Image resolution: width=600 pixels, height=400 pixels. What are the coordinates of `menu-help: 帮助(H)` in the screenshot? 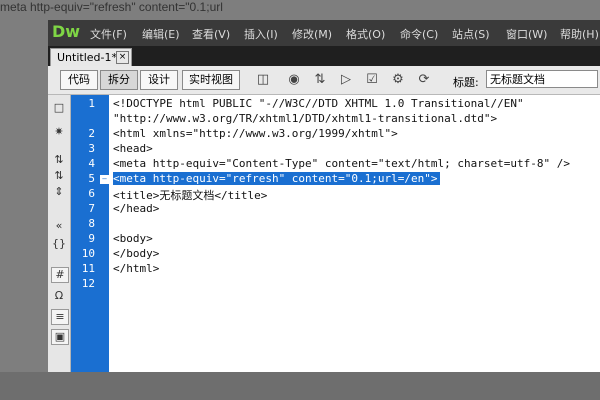 It's located at (579, 34).